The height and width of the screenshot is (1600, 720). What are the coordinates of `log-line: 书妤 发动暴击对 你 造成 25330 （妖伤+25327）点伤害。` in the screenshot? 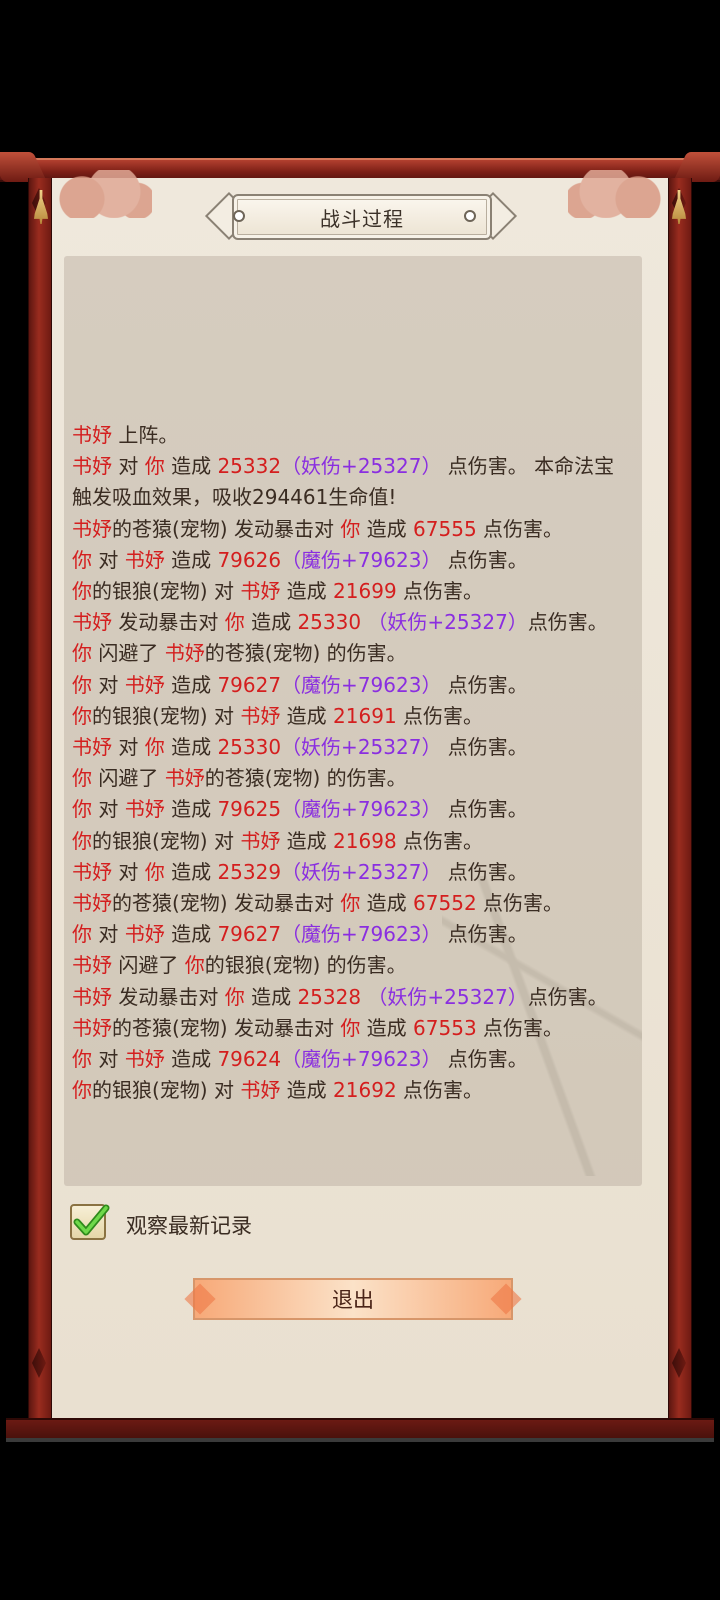 It's located at (352, 622).